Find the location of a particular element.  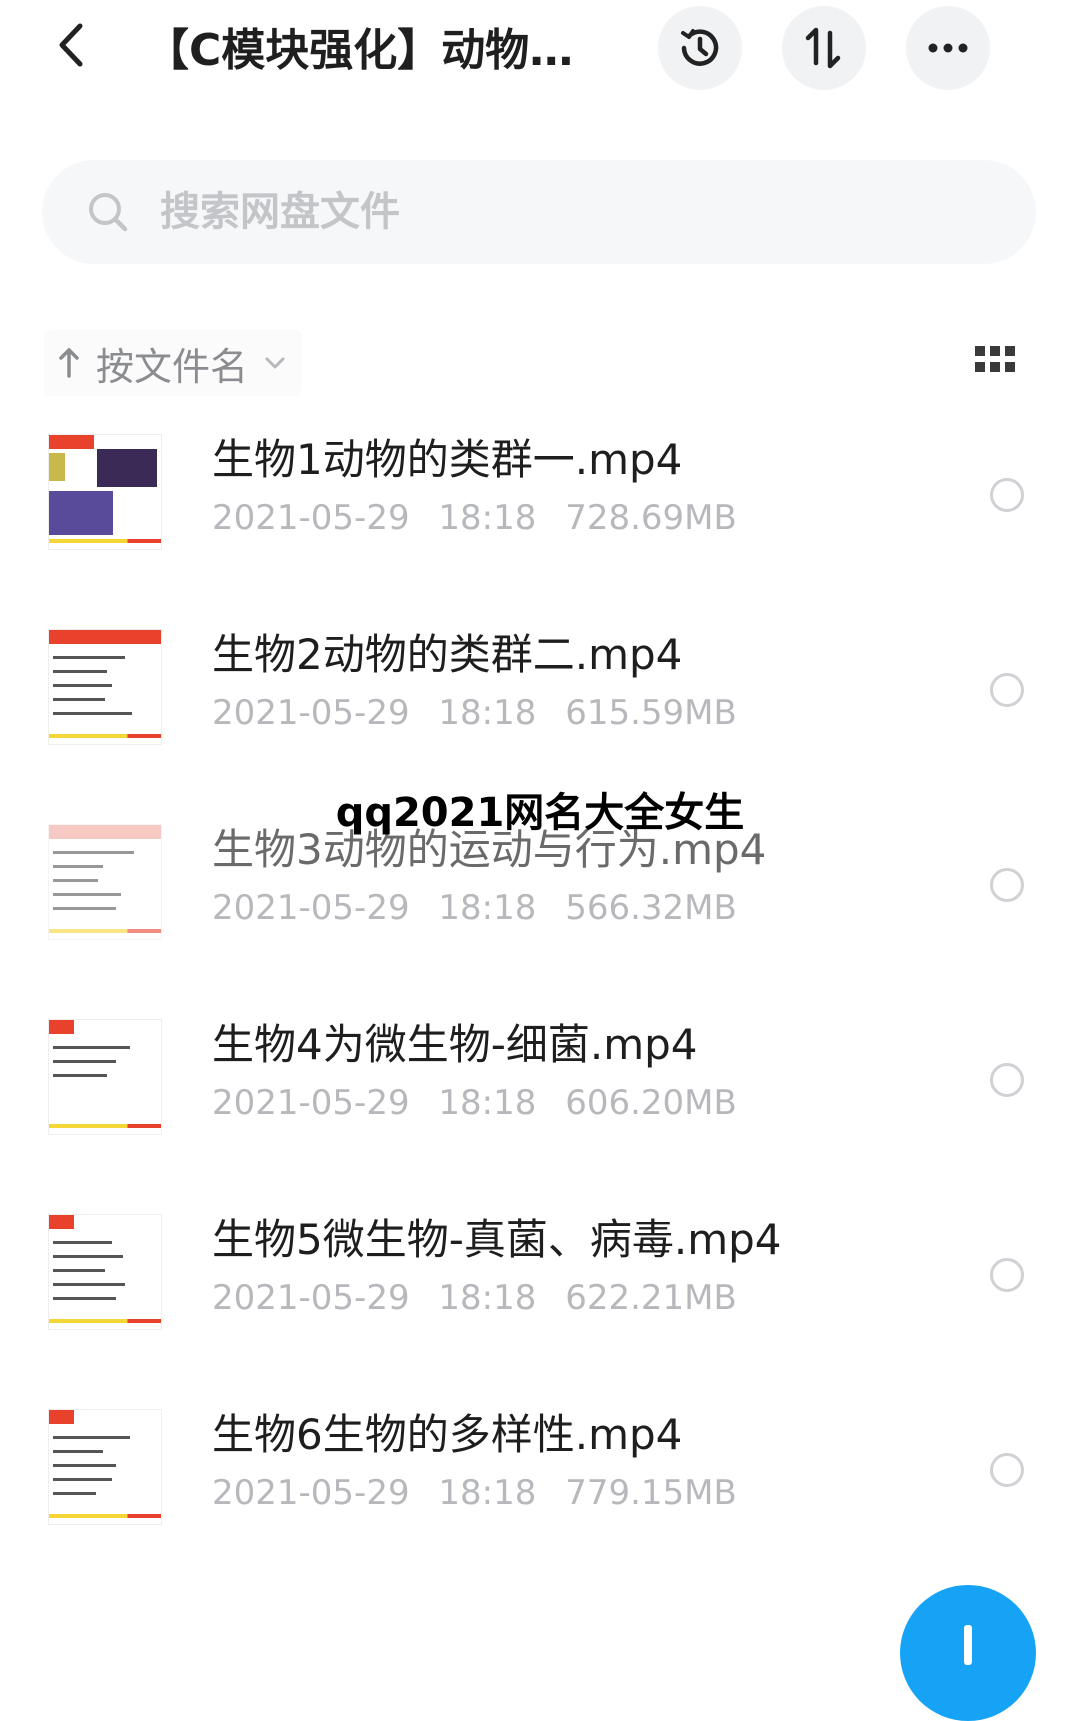

history-button is located at coordinates (700, 48).